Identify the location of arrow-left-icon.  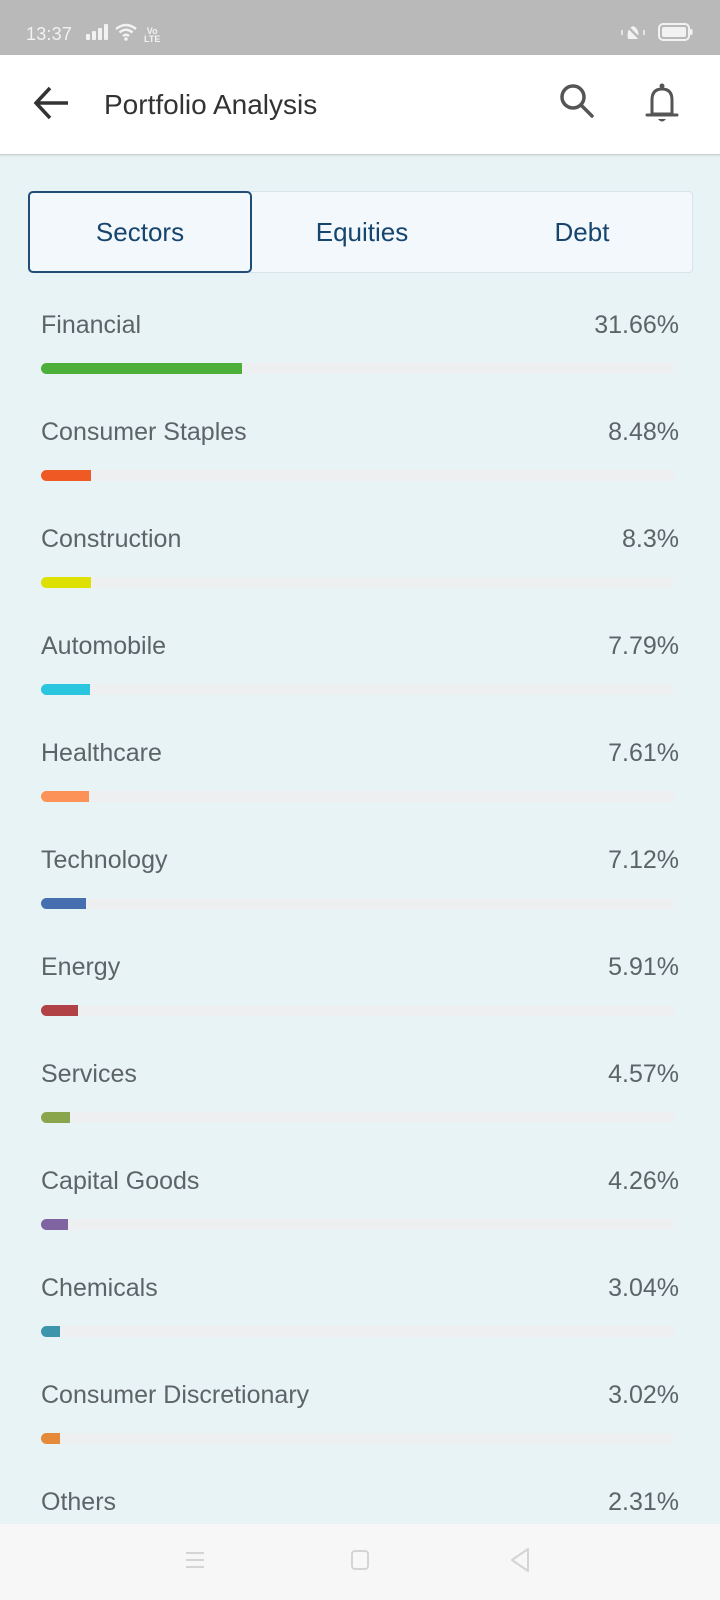
(52, 105).